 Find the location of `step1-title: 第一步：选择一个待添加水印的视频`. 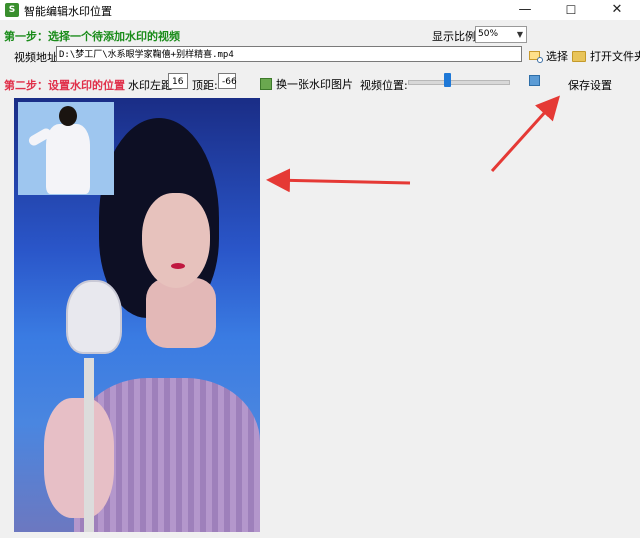

step1-title: 第一步：选择一个待添加水印的视频 is located at coordinates (92, 36).